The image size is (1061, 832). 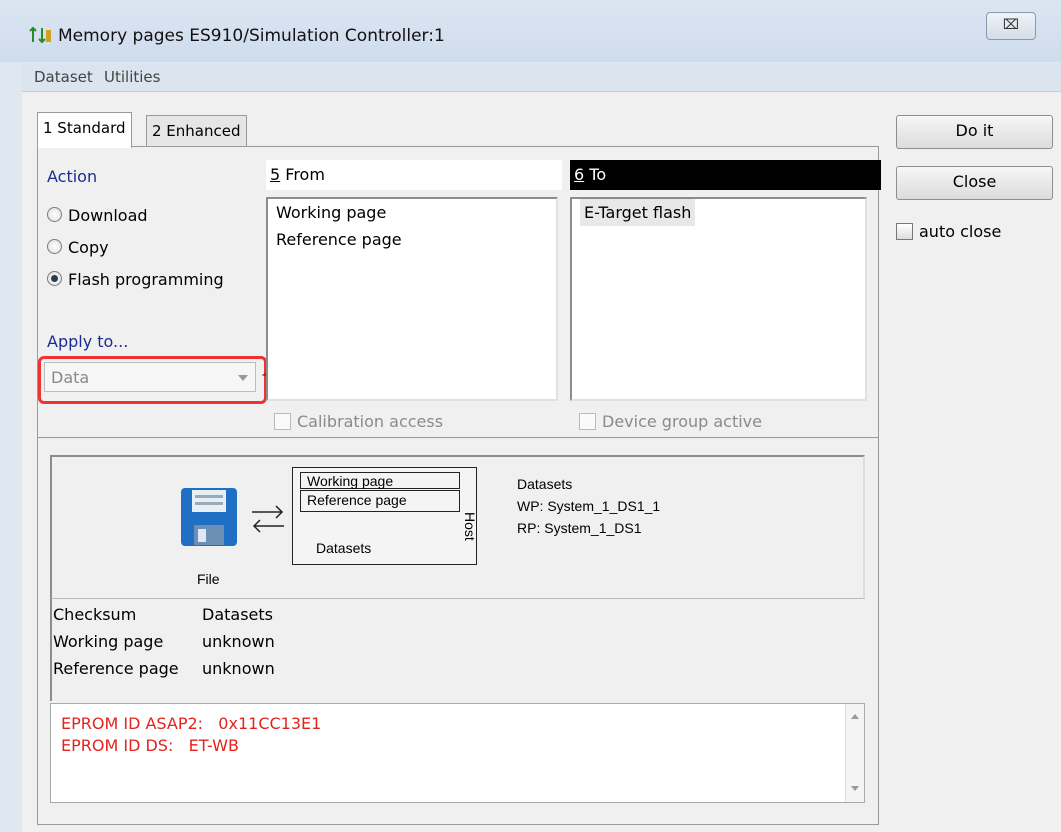 I want to click on host-working-page: Working page, so click(x=380, y=480).